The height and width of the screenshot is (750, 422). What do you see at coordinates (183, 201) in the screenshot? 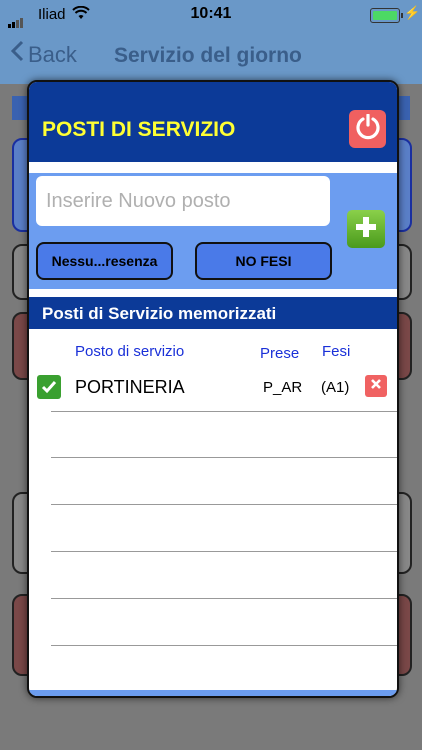
I see `new-post-input` at bounding box center [183, 201].